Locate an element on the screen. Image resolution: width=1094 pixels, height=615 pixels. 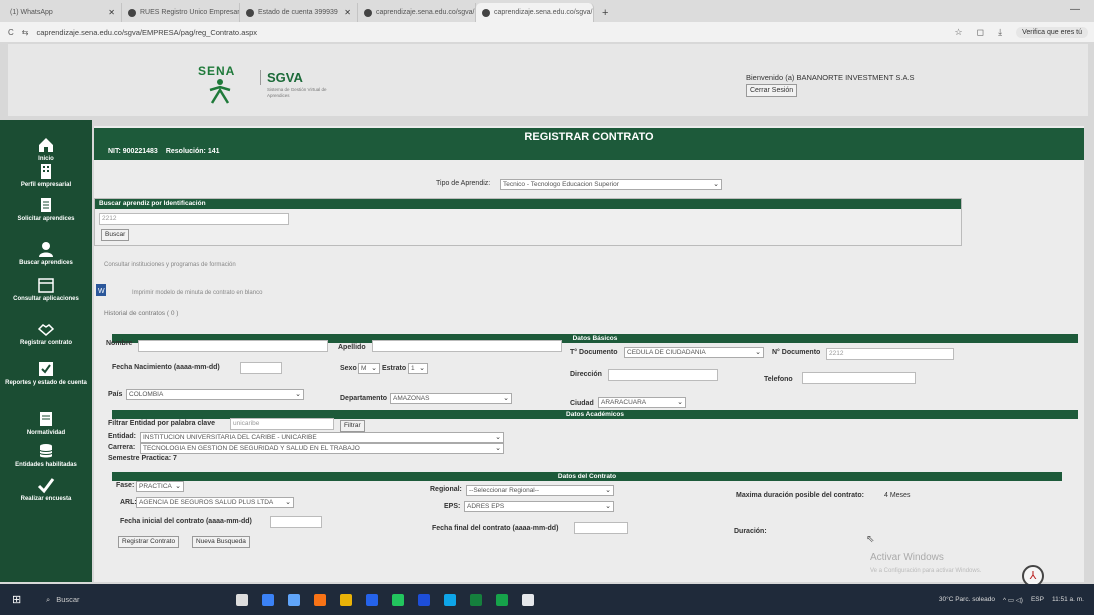
departamento-select: AMAZONAS ⌄ is located at coordinates (451, 398).